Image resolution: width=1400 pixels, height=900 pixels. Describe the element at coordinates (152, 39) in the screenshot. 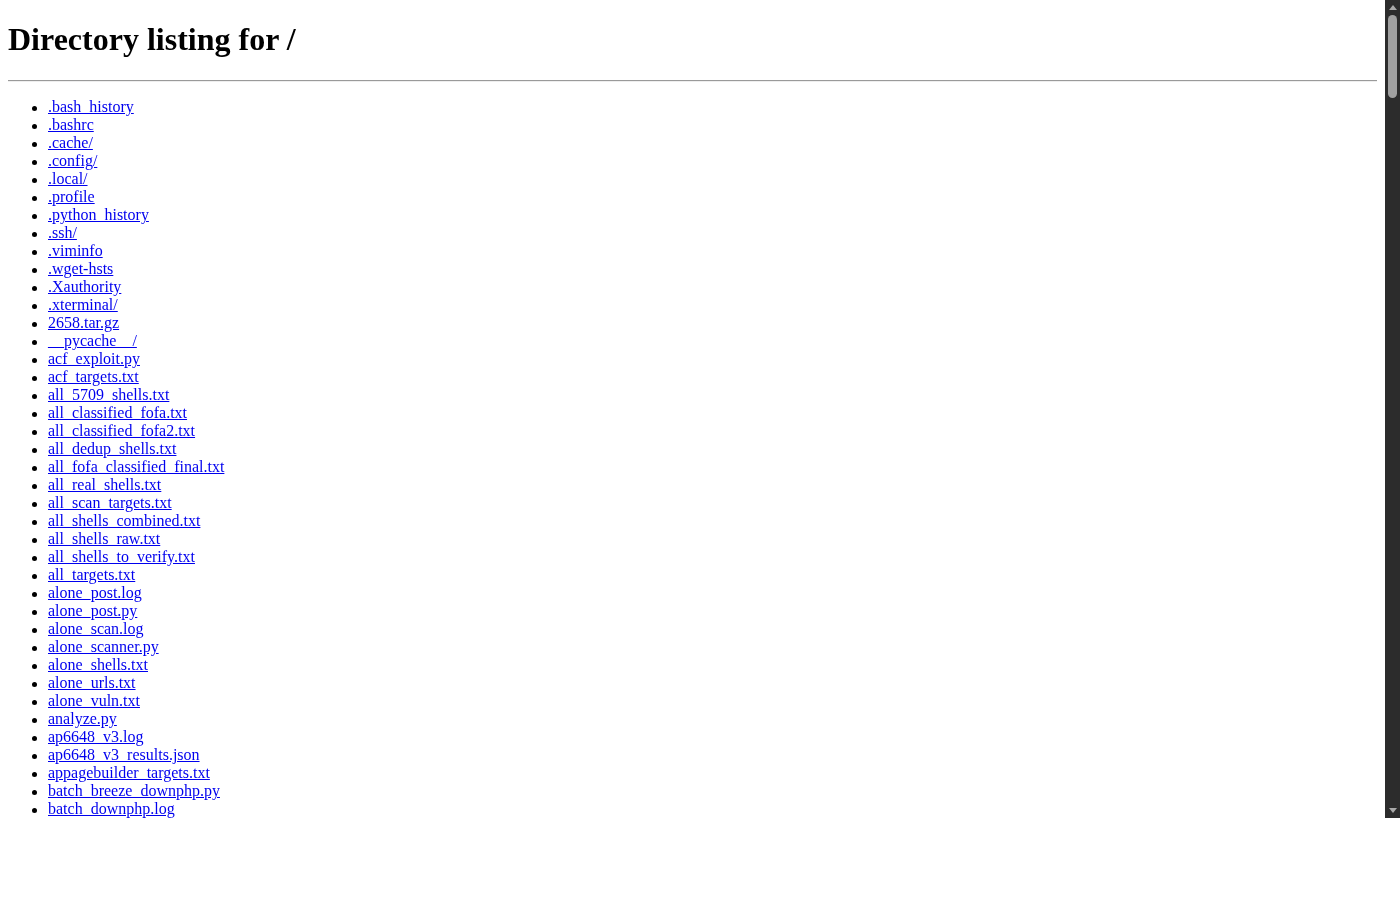

I see `page-heading: Directory listing for /` at that location.